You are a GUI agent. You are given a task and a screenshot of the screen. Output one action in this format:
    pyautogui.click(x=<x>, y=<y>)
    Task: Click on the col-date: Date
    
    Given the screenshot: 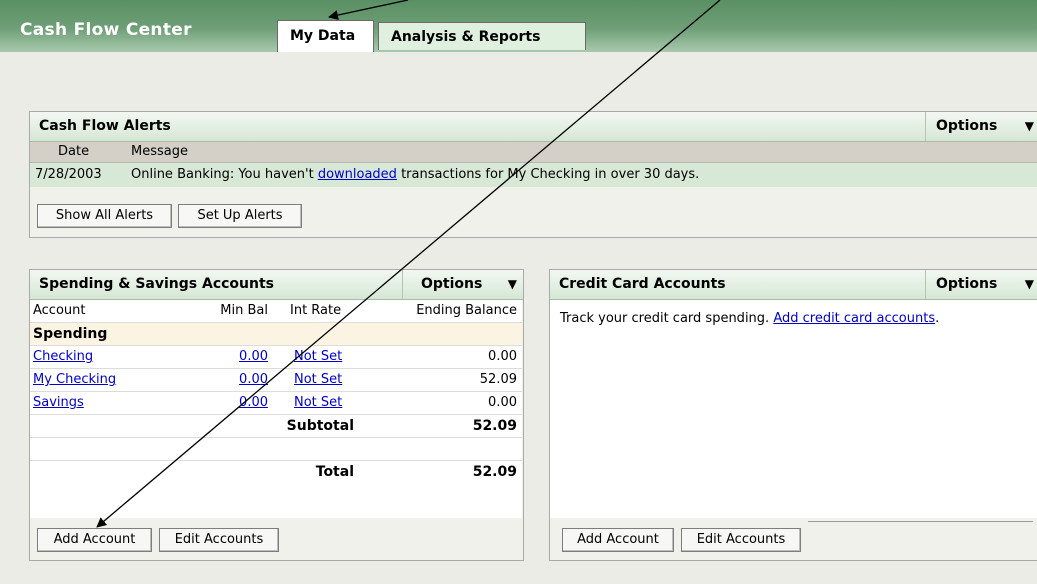 What is the action you would take?
    pyautogui.click(x=74, y=151)
    